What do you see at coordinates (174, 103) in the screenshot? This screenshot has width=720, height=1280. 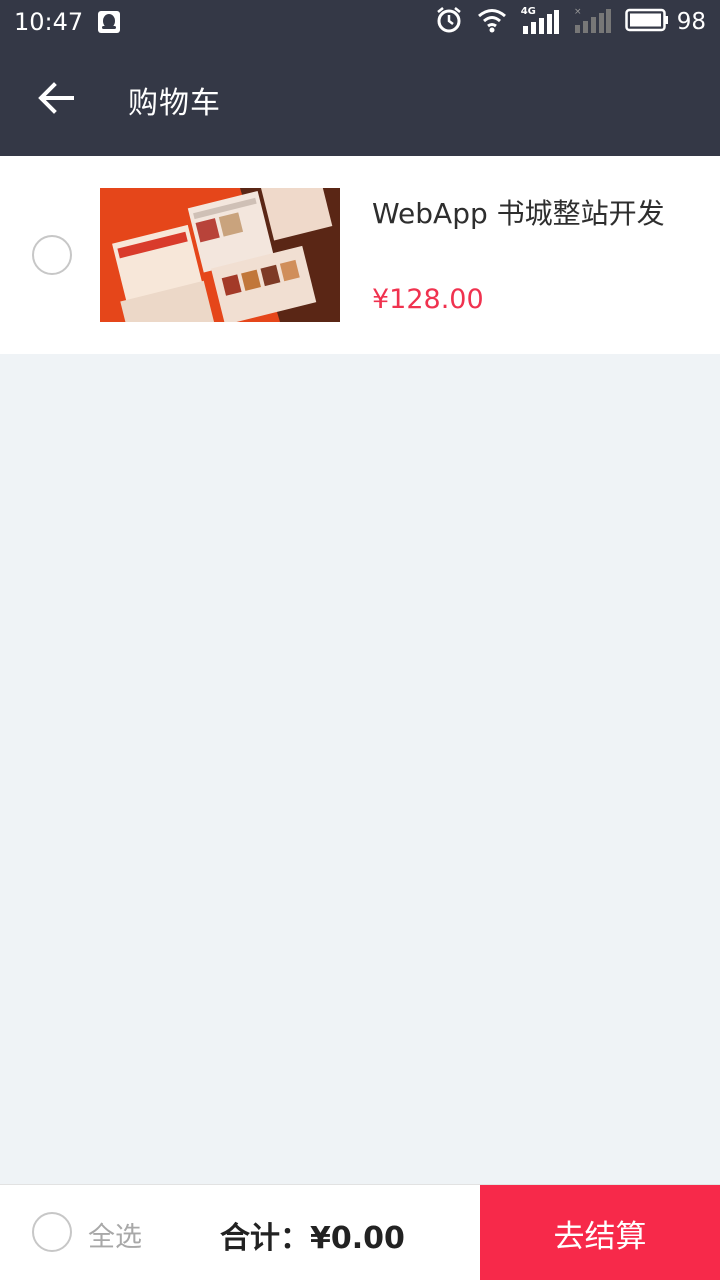 I see `page-title: 购物车` at bounding box center [174, 103].